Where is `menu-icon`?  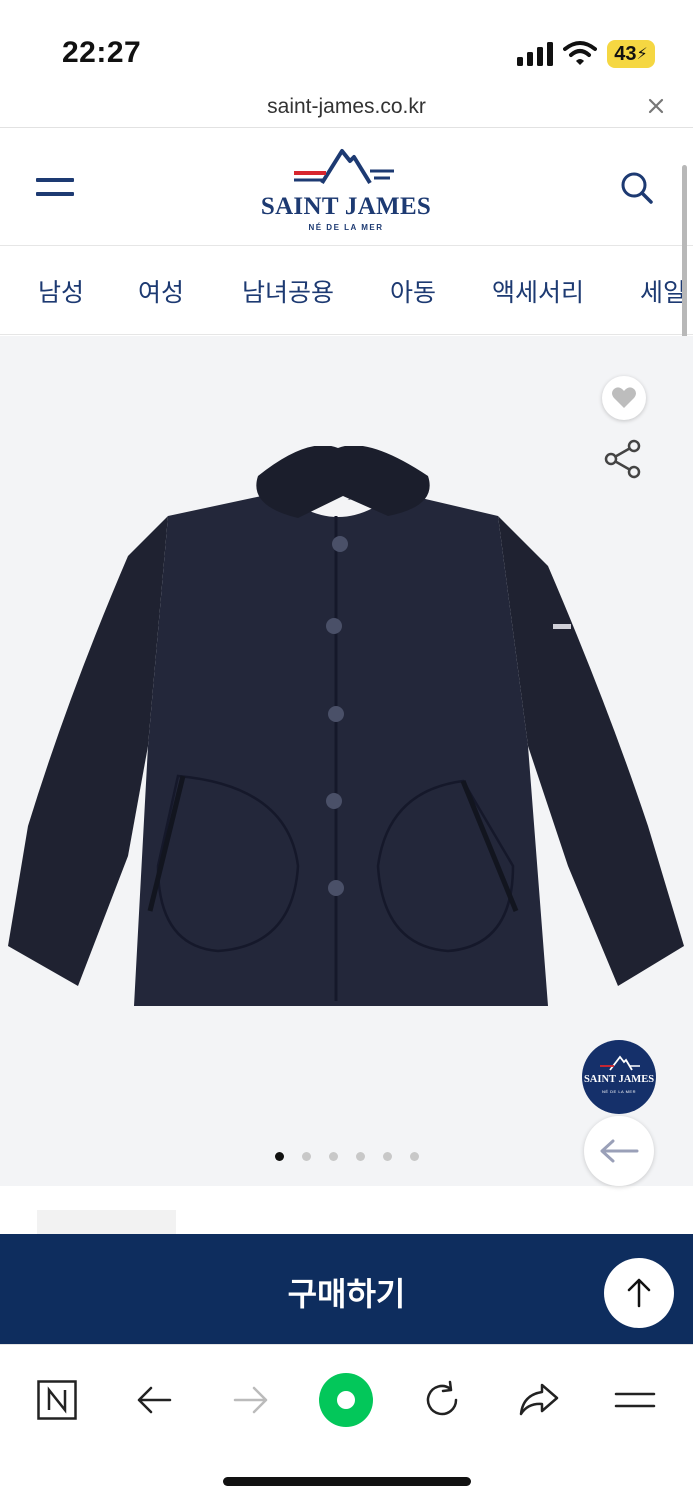
menu-icon is located at coordinates (635, 1400).